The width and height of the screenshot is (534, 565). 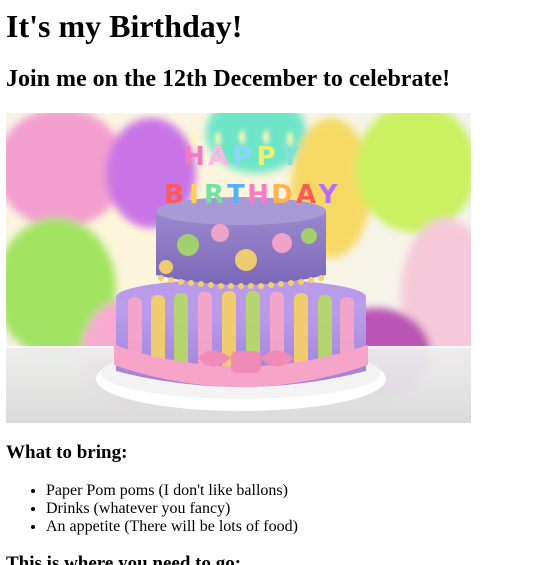 What do you see at coordinates (214, 195) in the screenshot?
I see `candle-letter: R` at bounding box center [214, 195].